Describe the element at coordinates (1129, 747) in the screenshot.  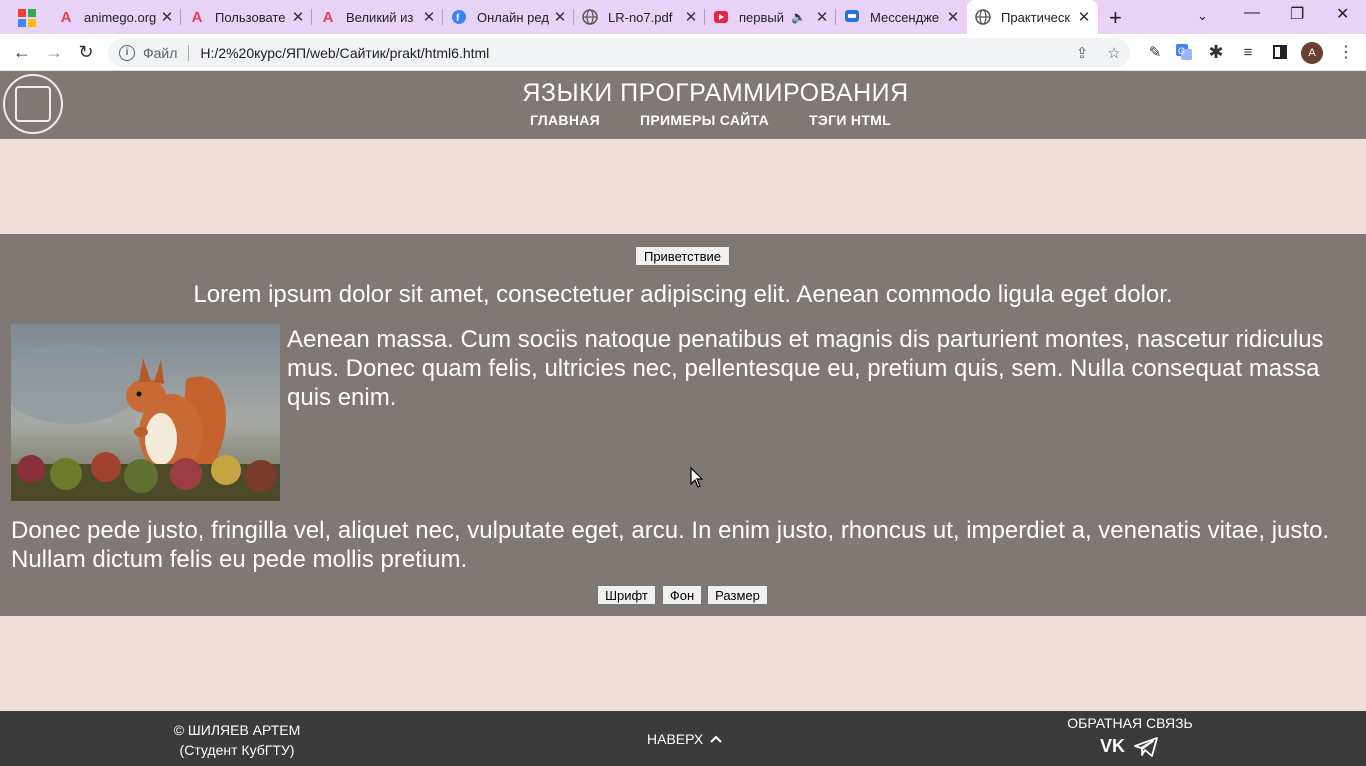
I see `social-links: VK` at that location.